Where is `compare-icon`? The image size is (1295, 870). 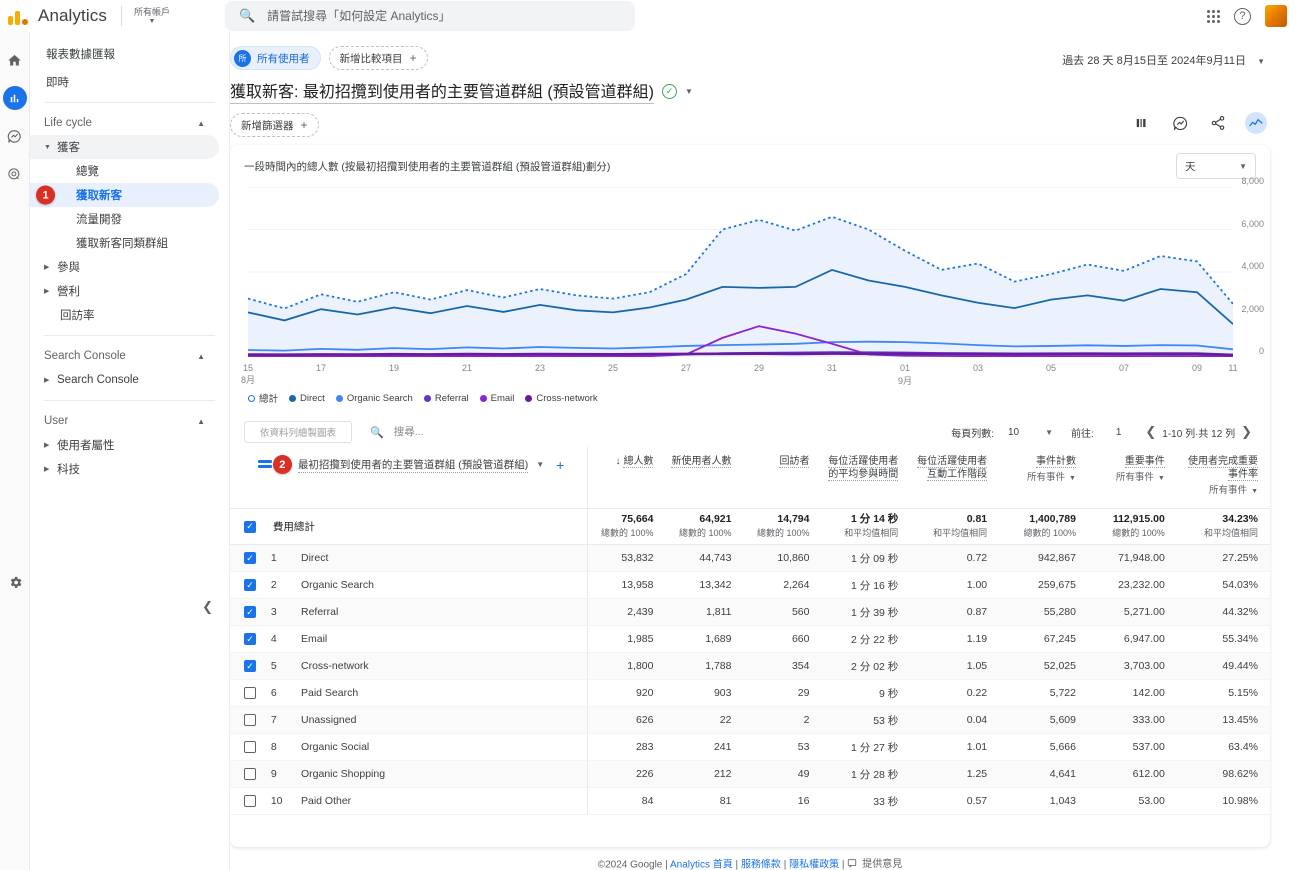
compare-icon is located at coordinates (1142, 123).